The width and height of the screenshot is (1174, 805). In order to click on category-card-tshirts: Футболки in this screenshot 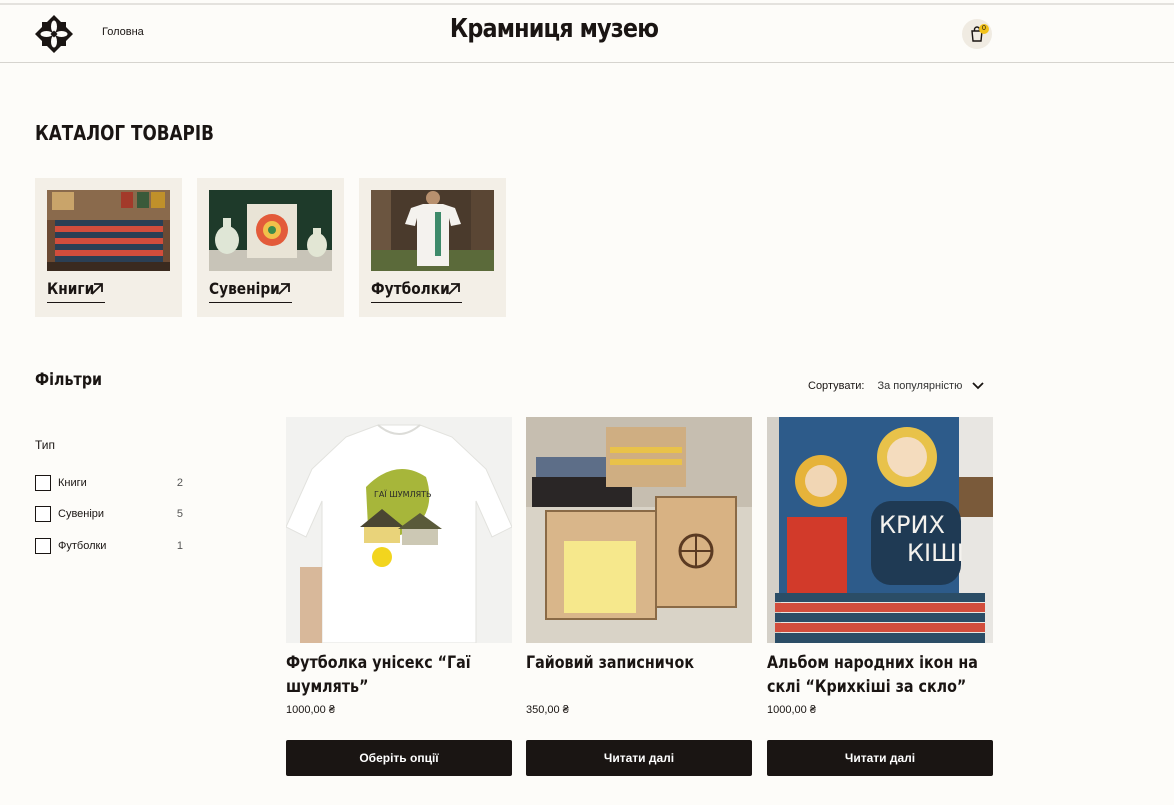, I will do `click(432, 247)`.